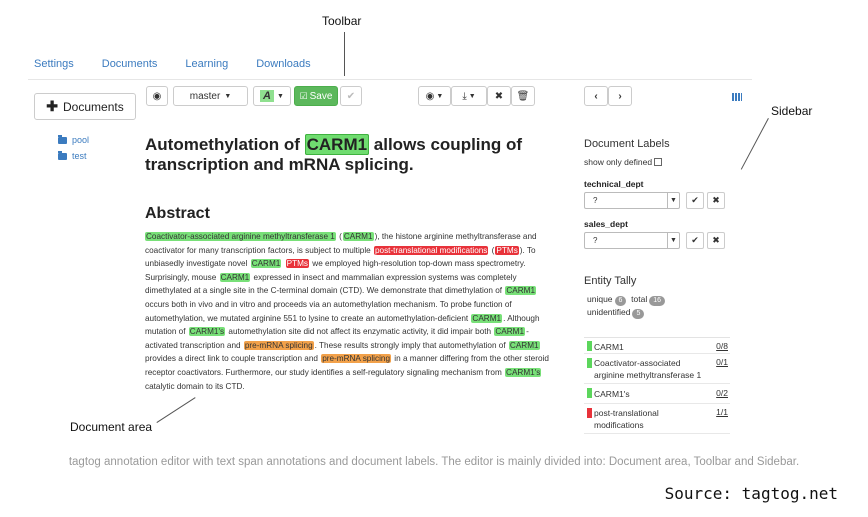 The width and height of the screenshot is (868, 517). I want to click on source-credit: Source: tagtog.net, so click(751, 493).